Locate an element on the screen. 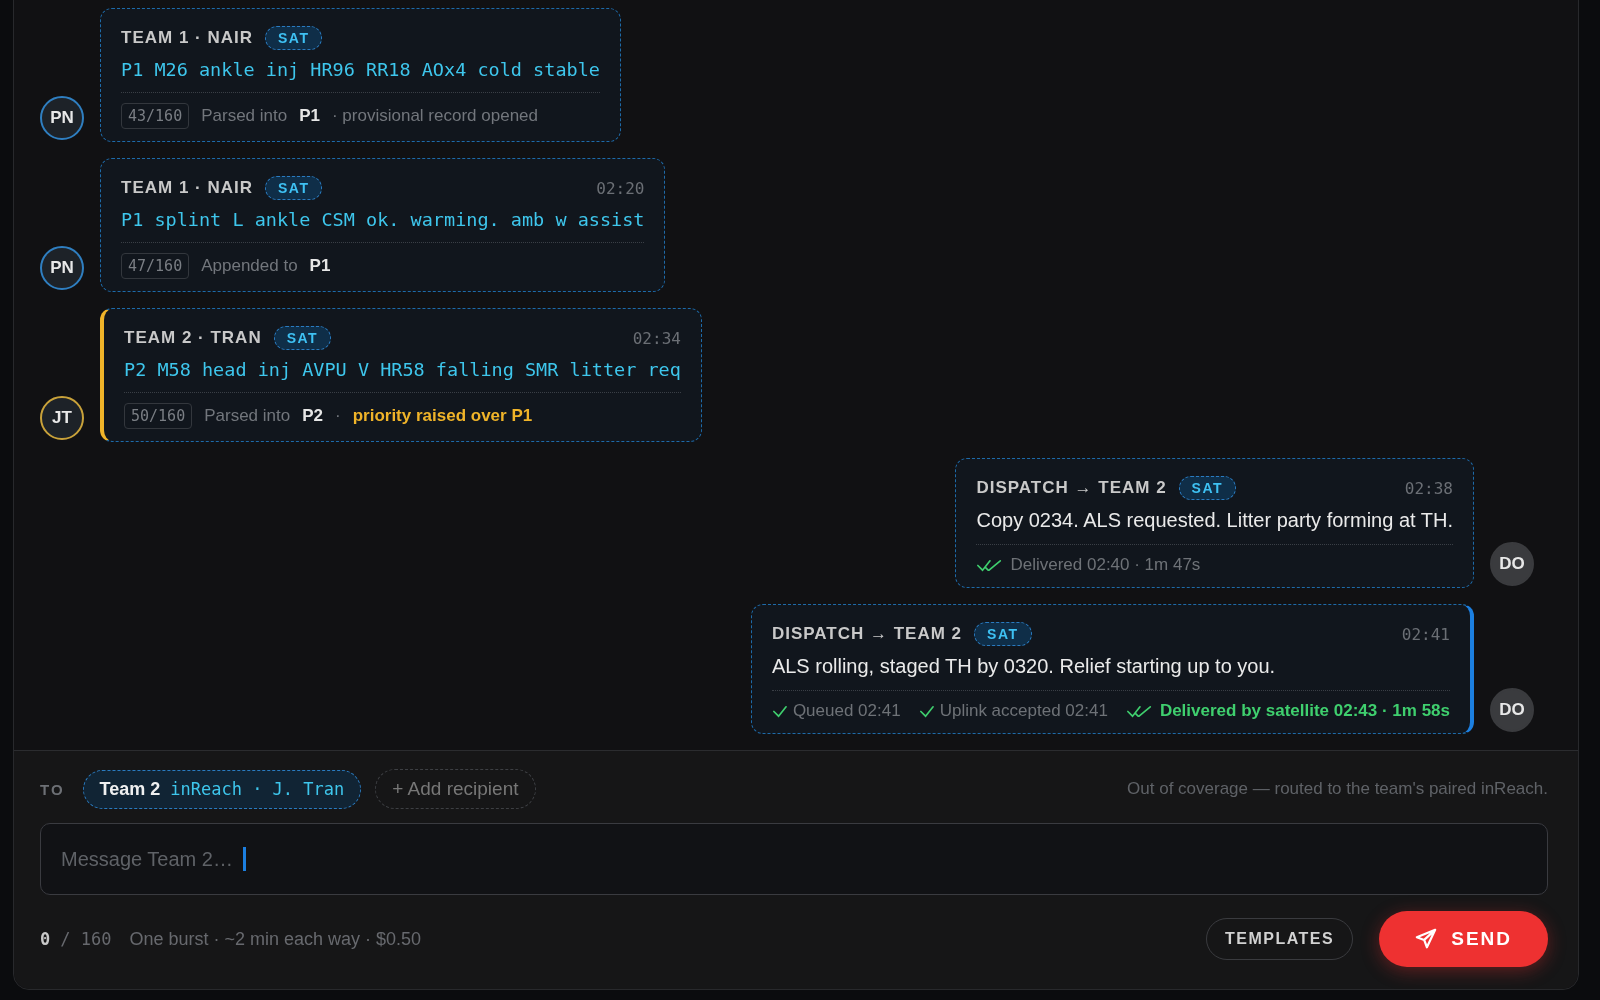  message-text: P2 M58 head inj AVPU V HR58 falling SMR litter req is located at coordinates (402, 376).